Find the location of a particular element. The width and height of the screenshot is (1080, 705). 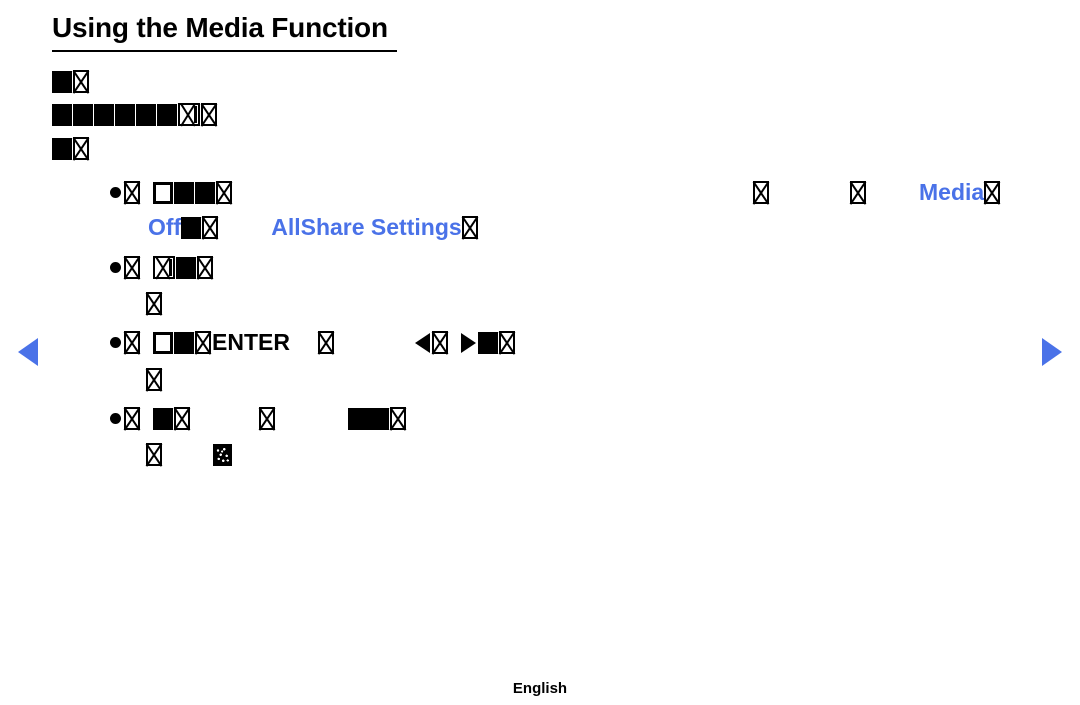

bullet-item-allshare: Media is located at coordinates (560, 192).